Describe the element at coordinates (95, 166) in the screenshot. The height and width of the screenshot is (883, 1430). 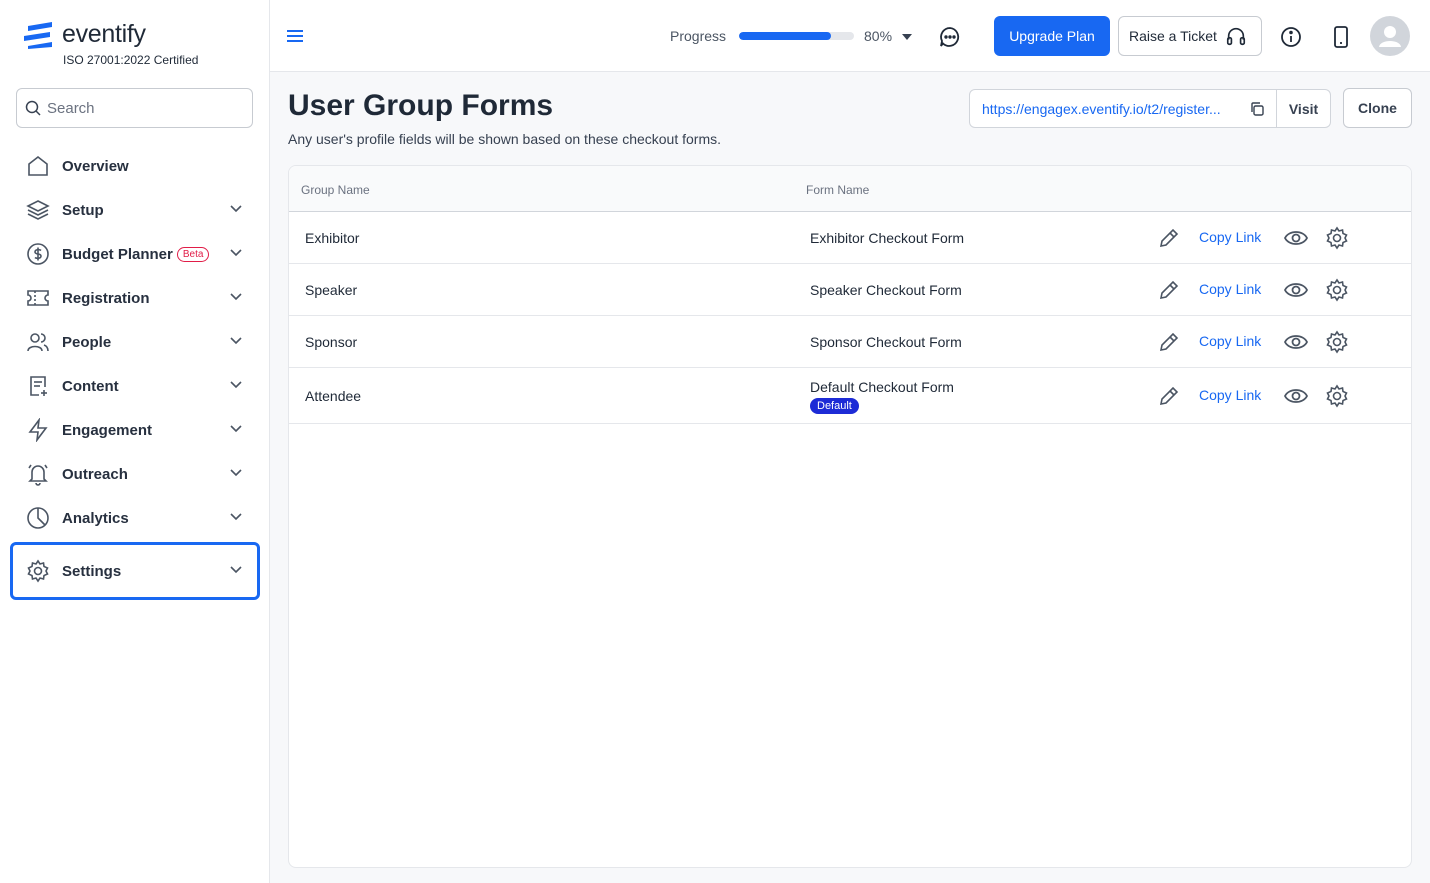
I see `sidebar-item-label: Overview` at that location.